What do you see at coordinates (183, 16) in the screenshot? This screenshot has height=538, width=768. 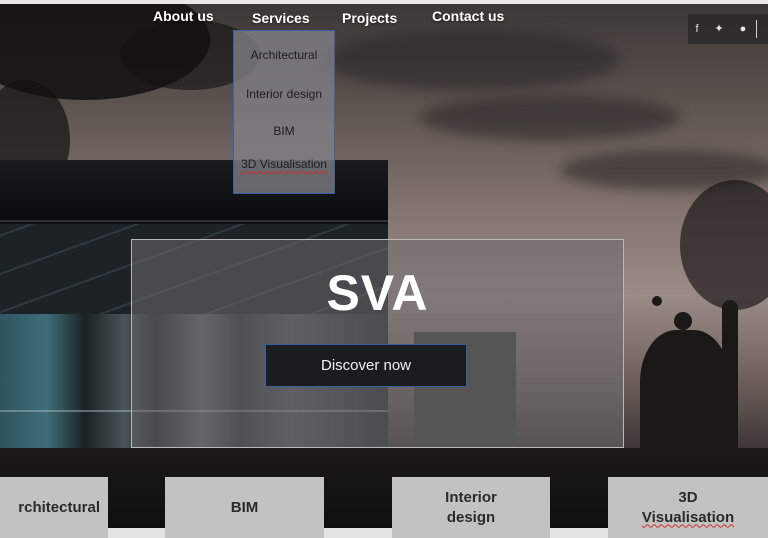 I see `nav-item-about-us: About us` at bounding box center [183, 16].